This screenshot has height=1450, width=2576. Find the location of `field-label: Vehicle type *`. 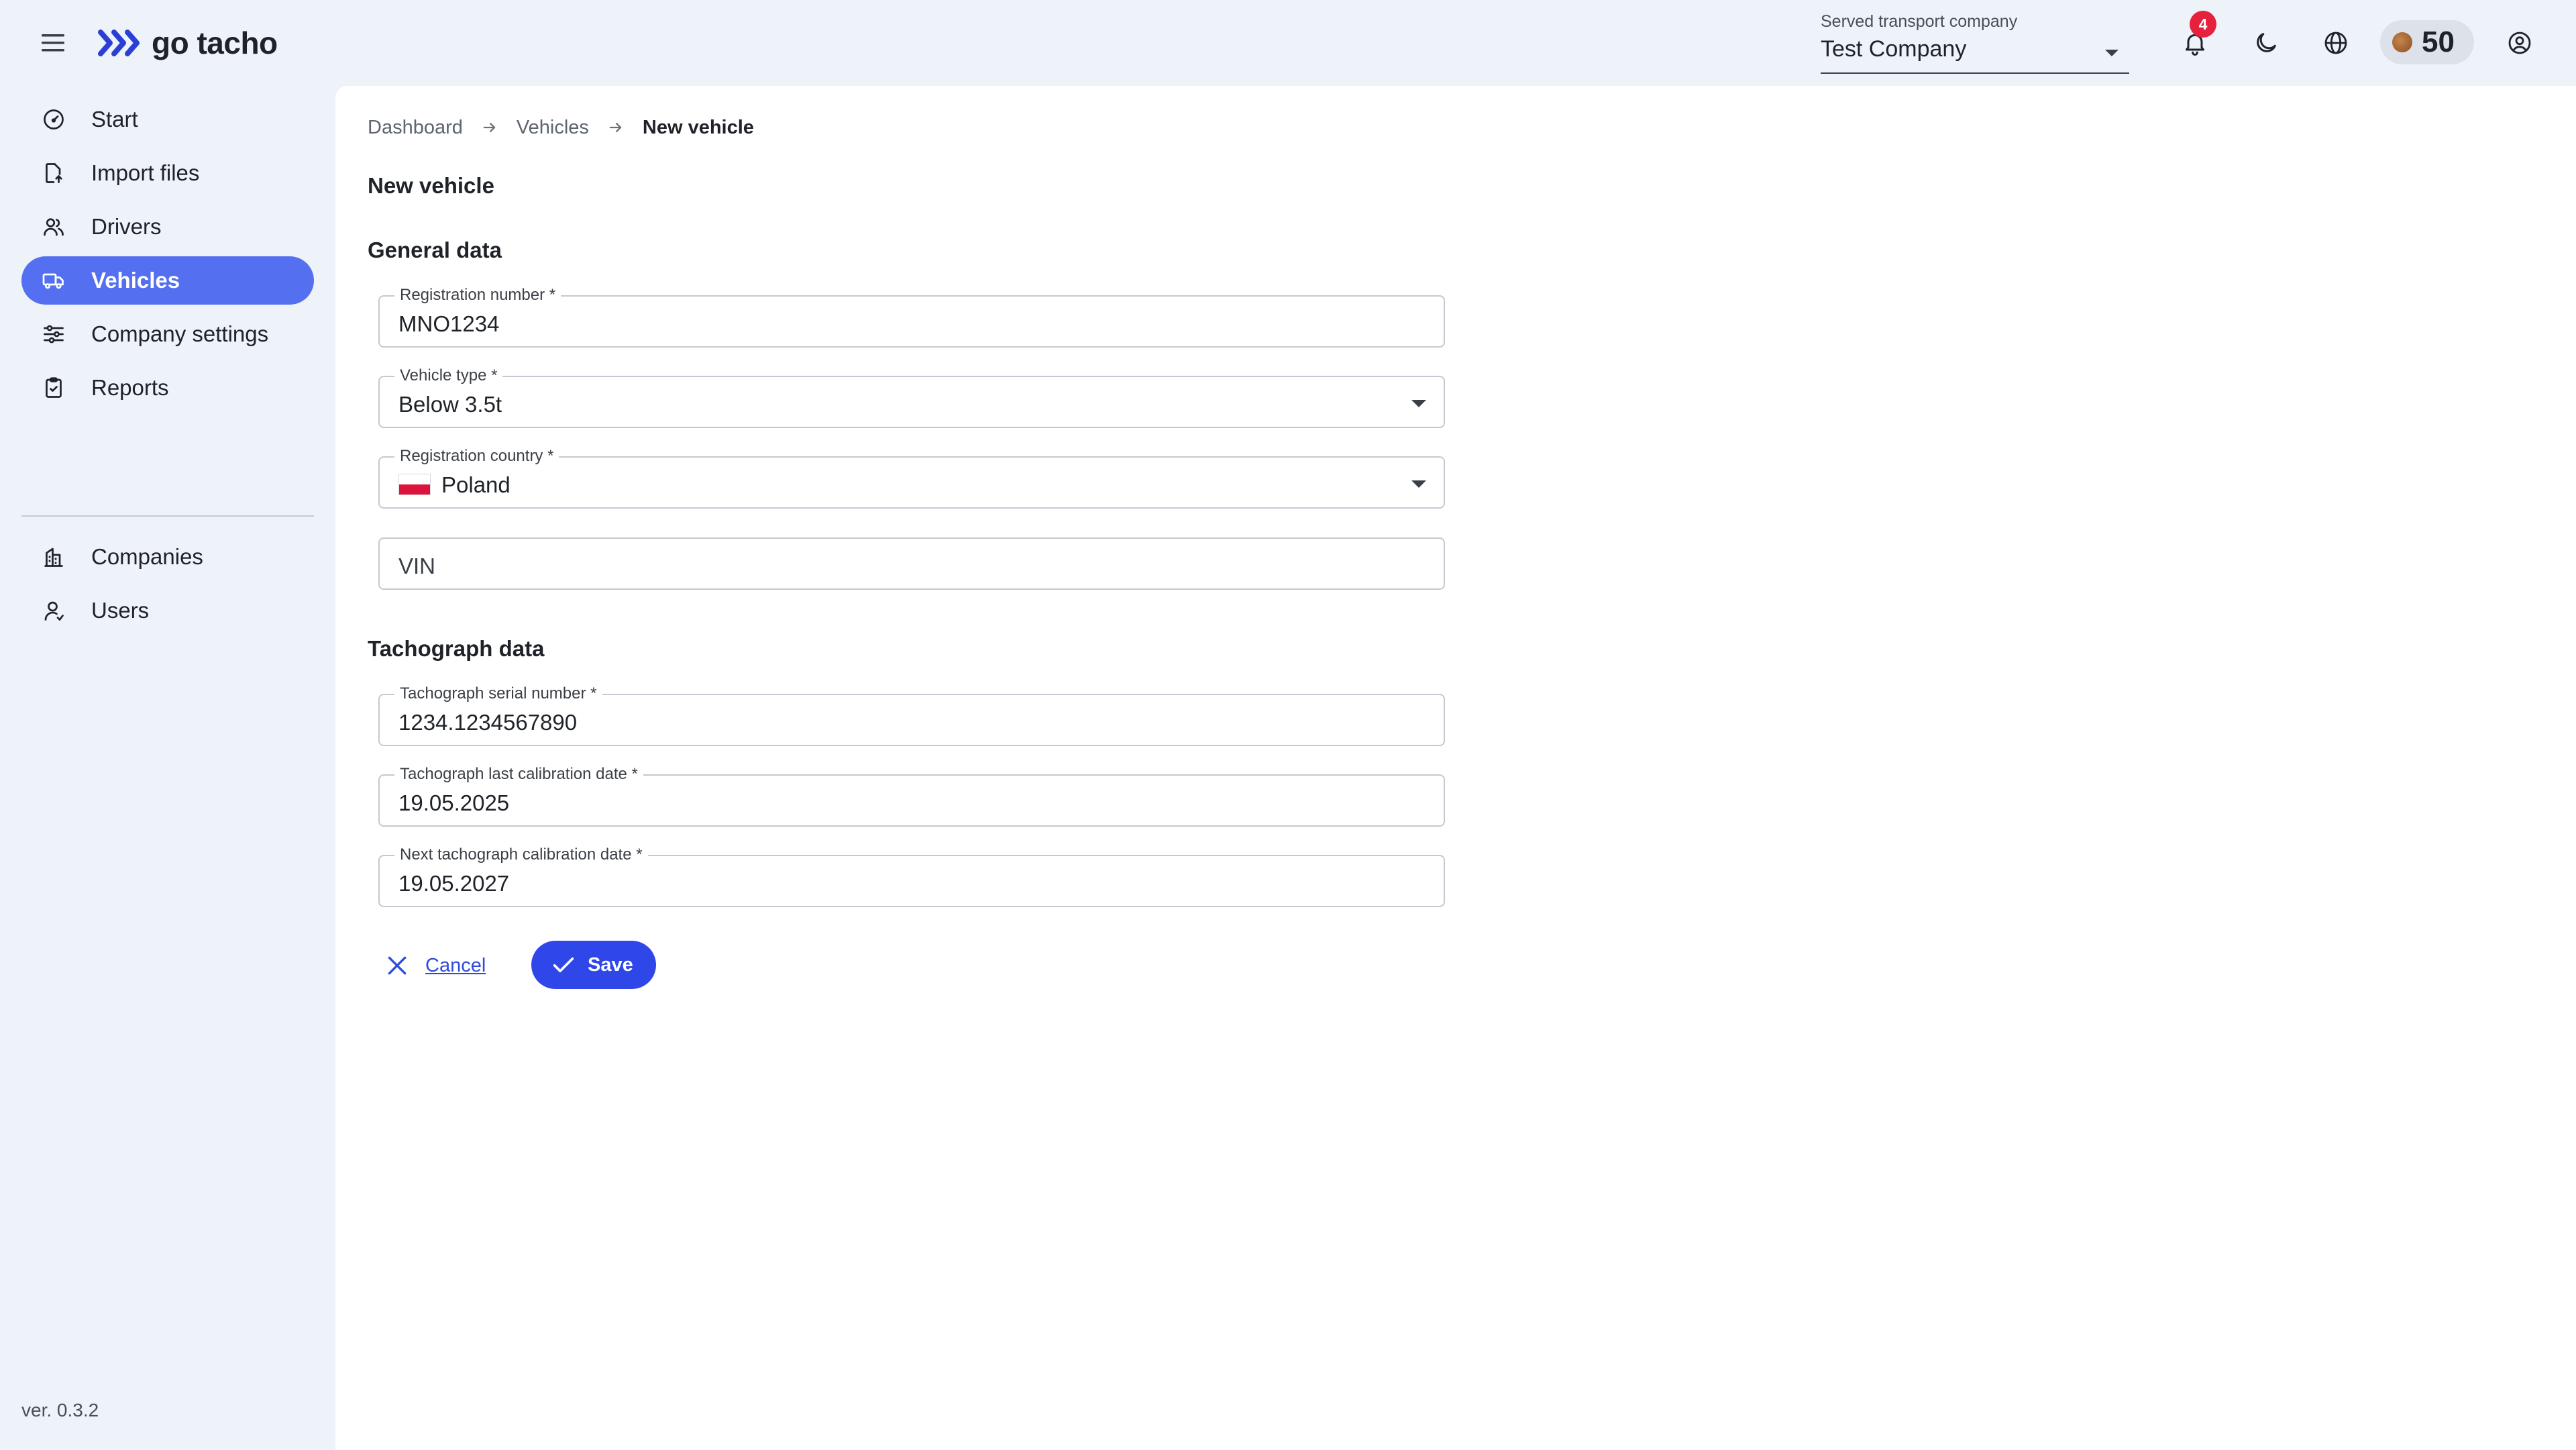

field-label: Vehicle type * is located at coordinates (448, 376).